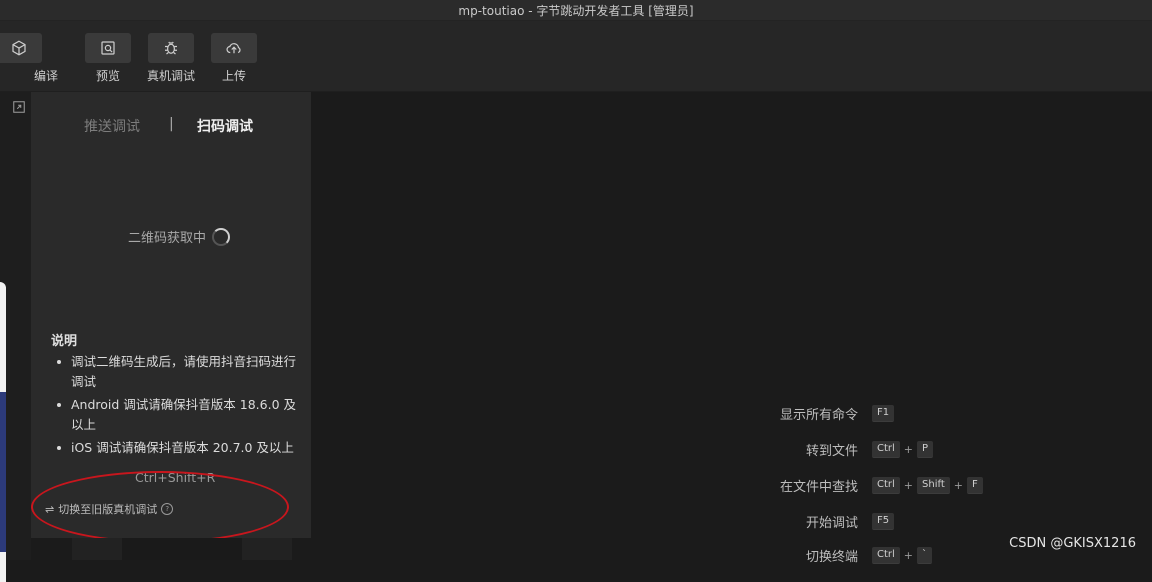 This screenshot has width=1152, height=582. Describe the element at coordinates (167, 238) in the screenshot. I see `qr-status-text: 二维码获取中` at that location.